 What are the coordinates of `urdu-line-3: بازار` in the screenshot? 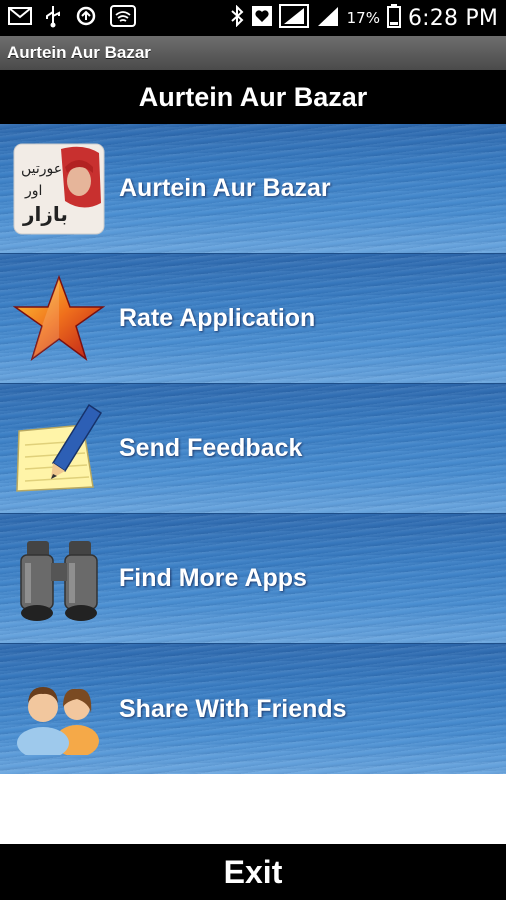 It's located at (45, 214).